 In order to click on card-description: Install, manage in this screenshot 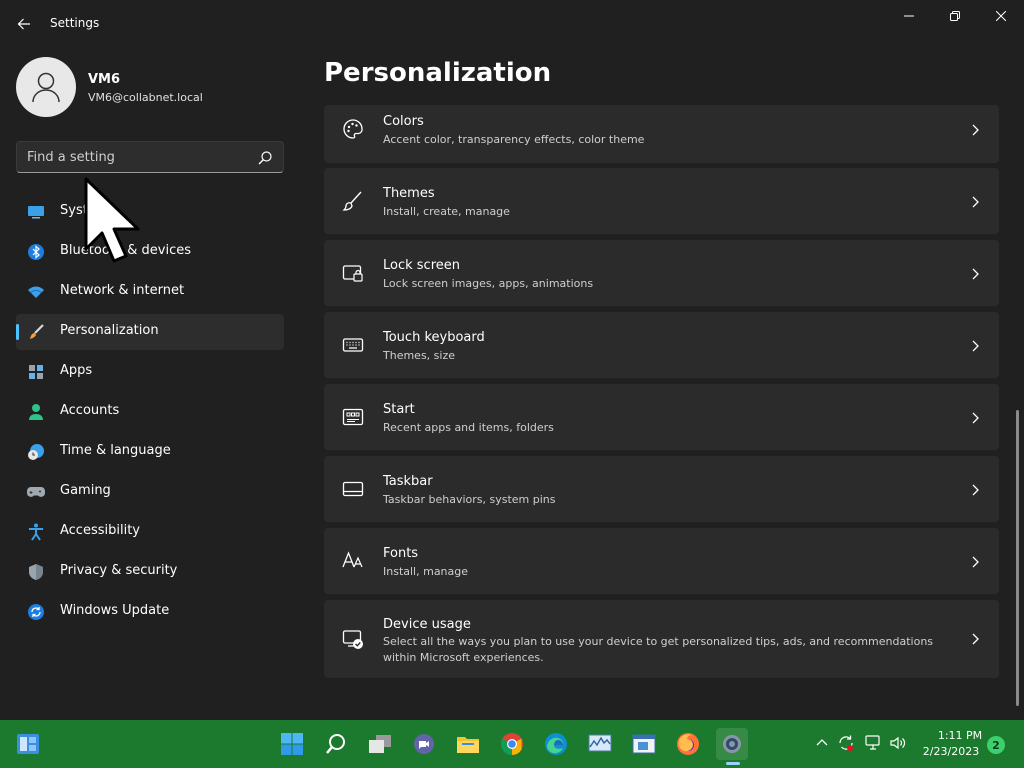, I will do `click(426, 571)`.